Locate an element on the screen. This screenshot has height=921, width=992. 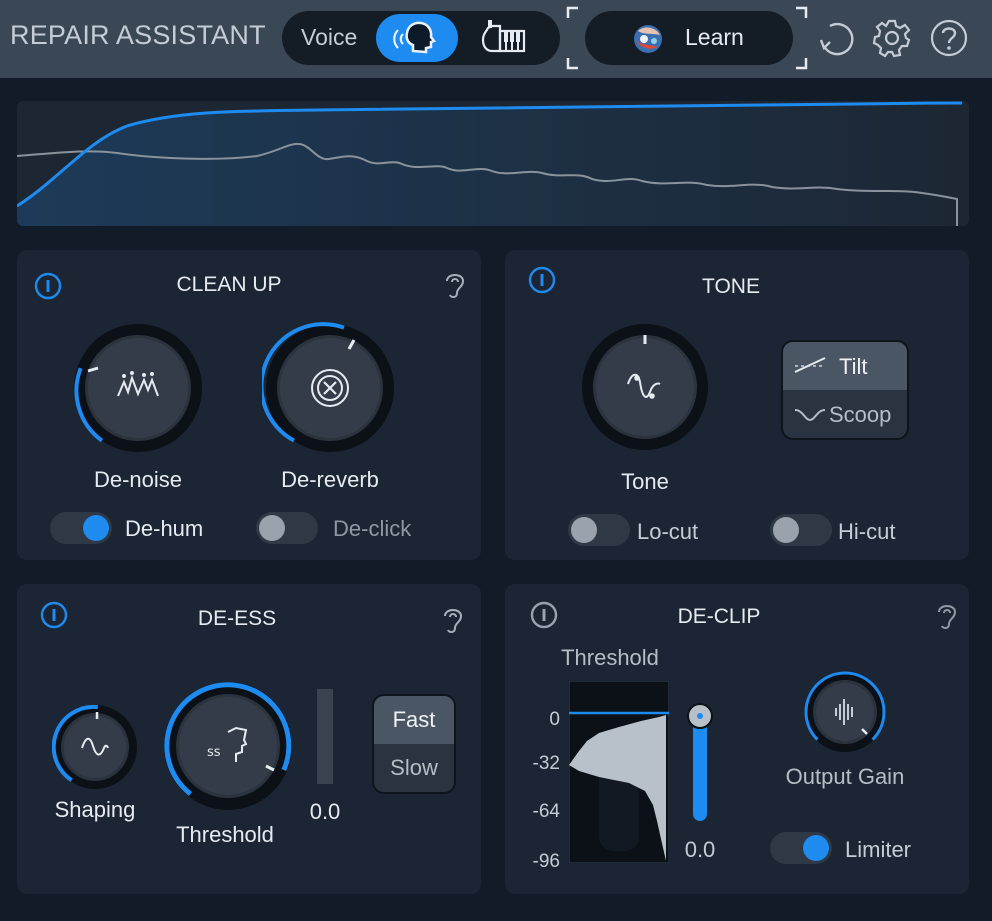
de-clip-title: DE-CLIP is located at coordinates (719, 616).